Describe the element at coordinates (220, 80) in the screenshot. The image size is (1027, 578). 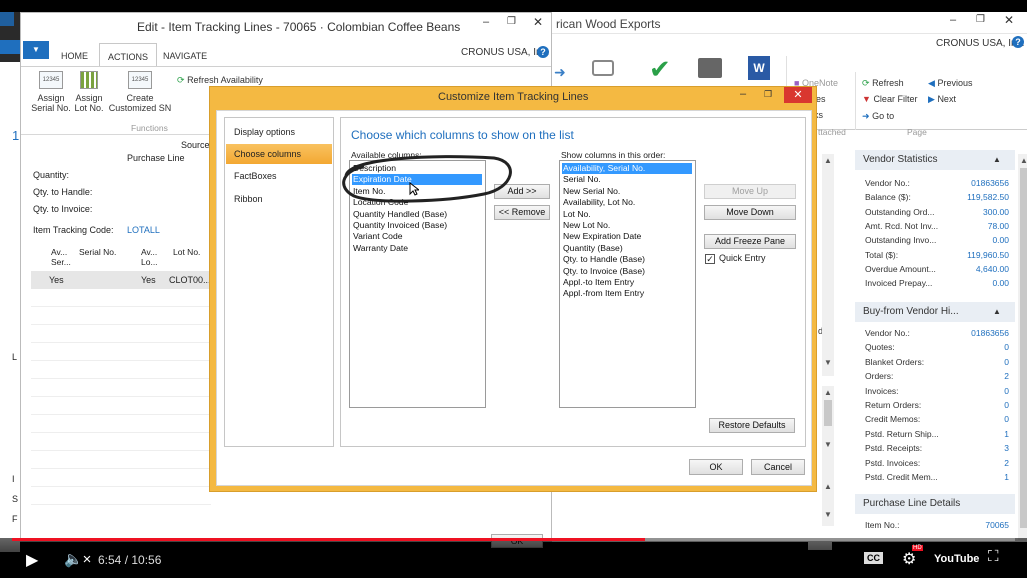
I see `refresh-availability-button: ⟳ Refresh Availability` at that location.